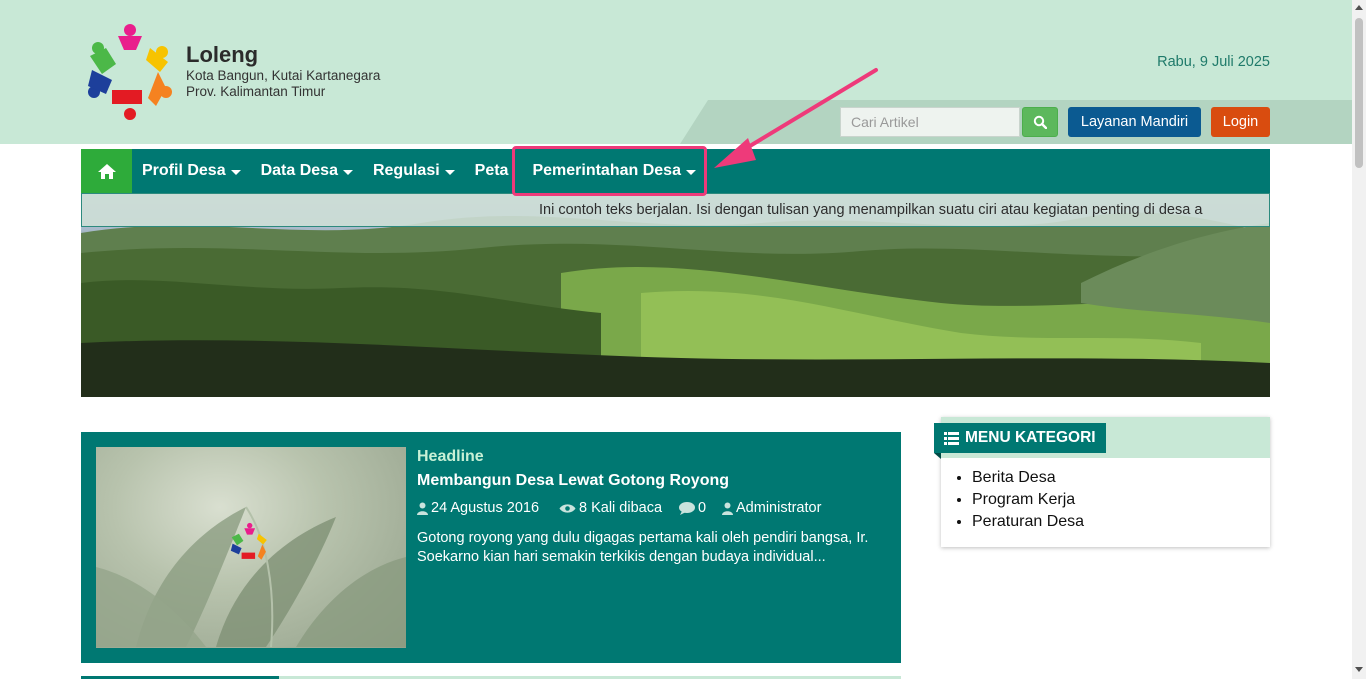  What do you see at coordinates (567, 508) in the screenshot?
I see `eye-icon` at bounding box center [567, 508].